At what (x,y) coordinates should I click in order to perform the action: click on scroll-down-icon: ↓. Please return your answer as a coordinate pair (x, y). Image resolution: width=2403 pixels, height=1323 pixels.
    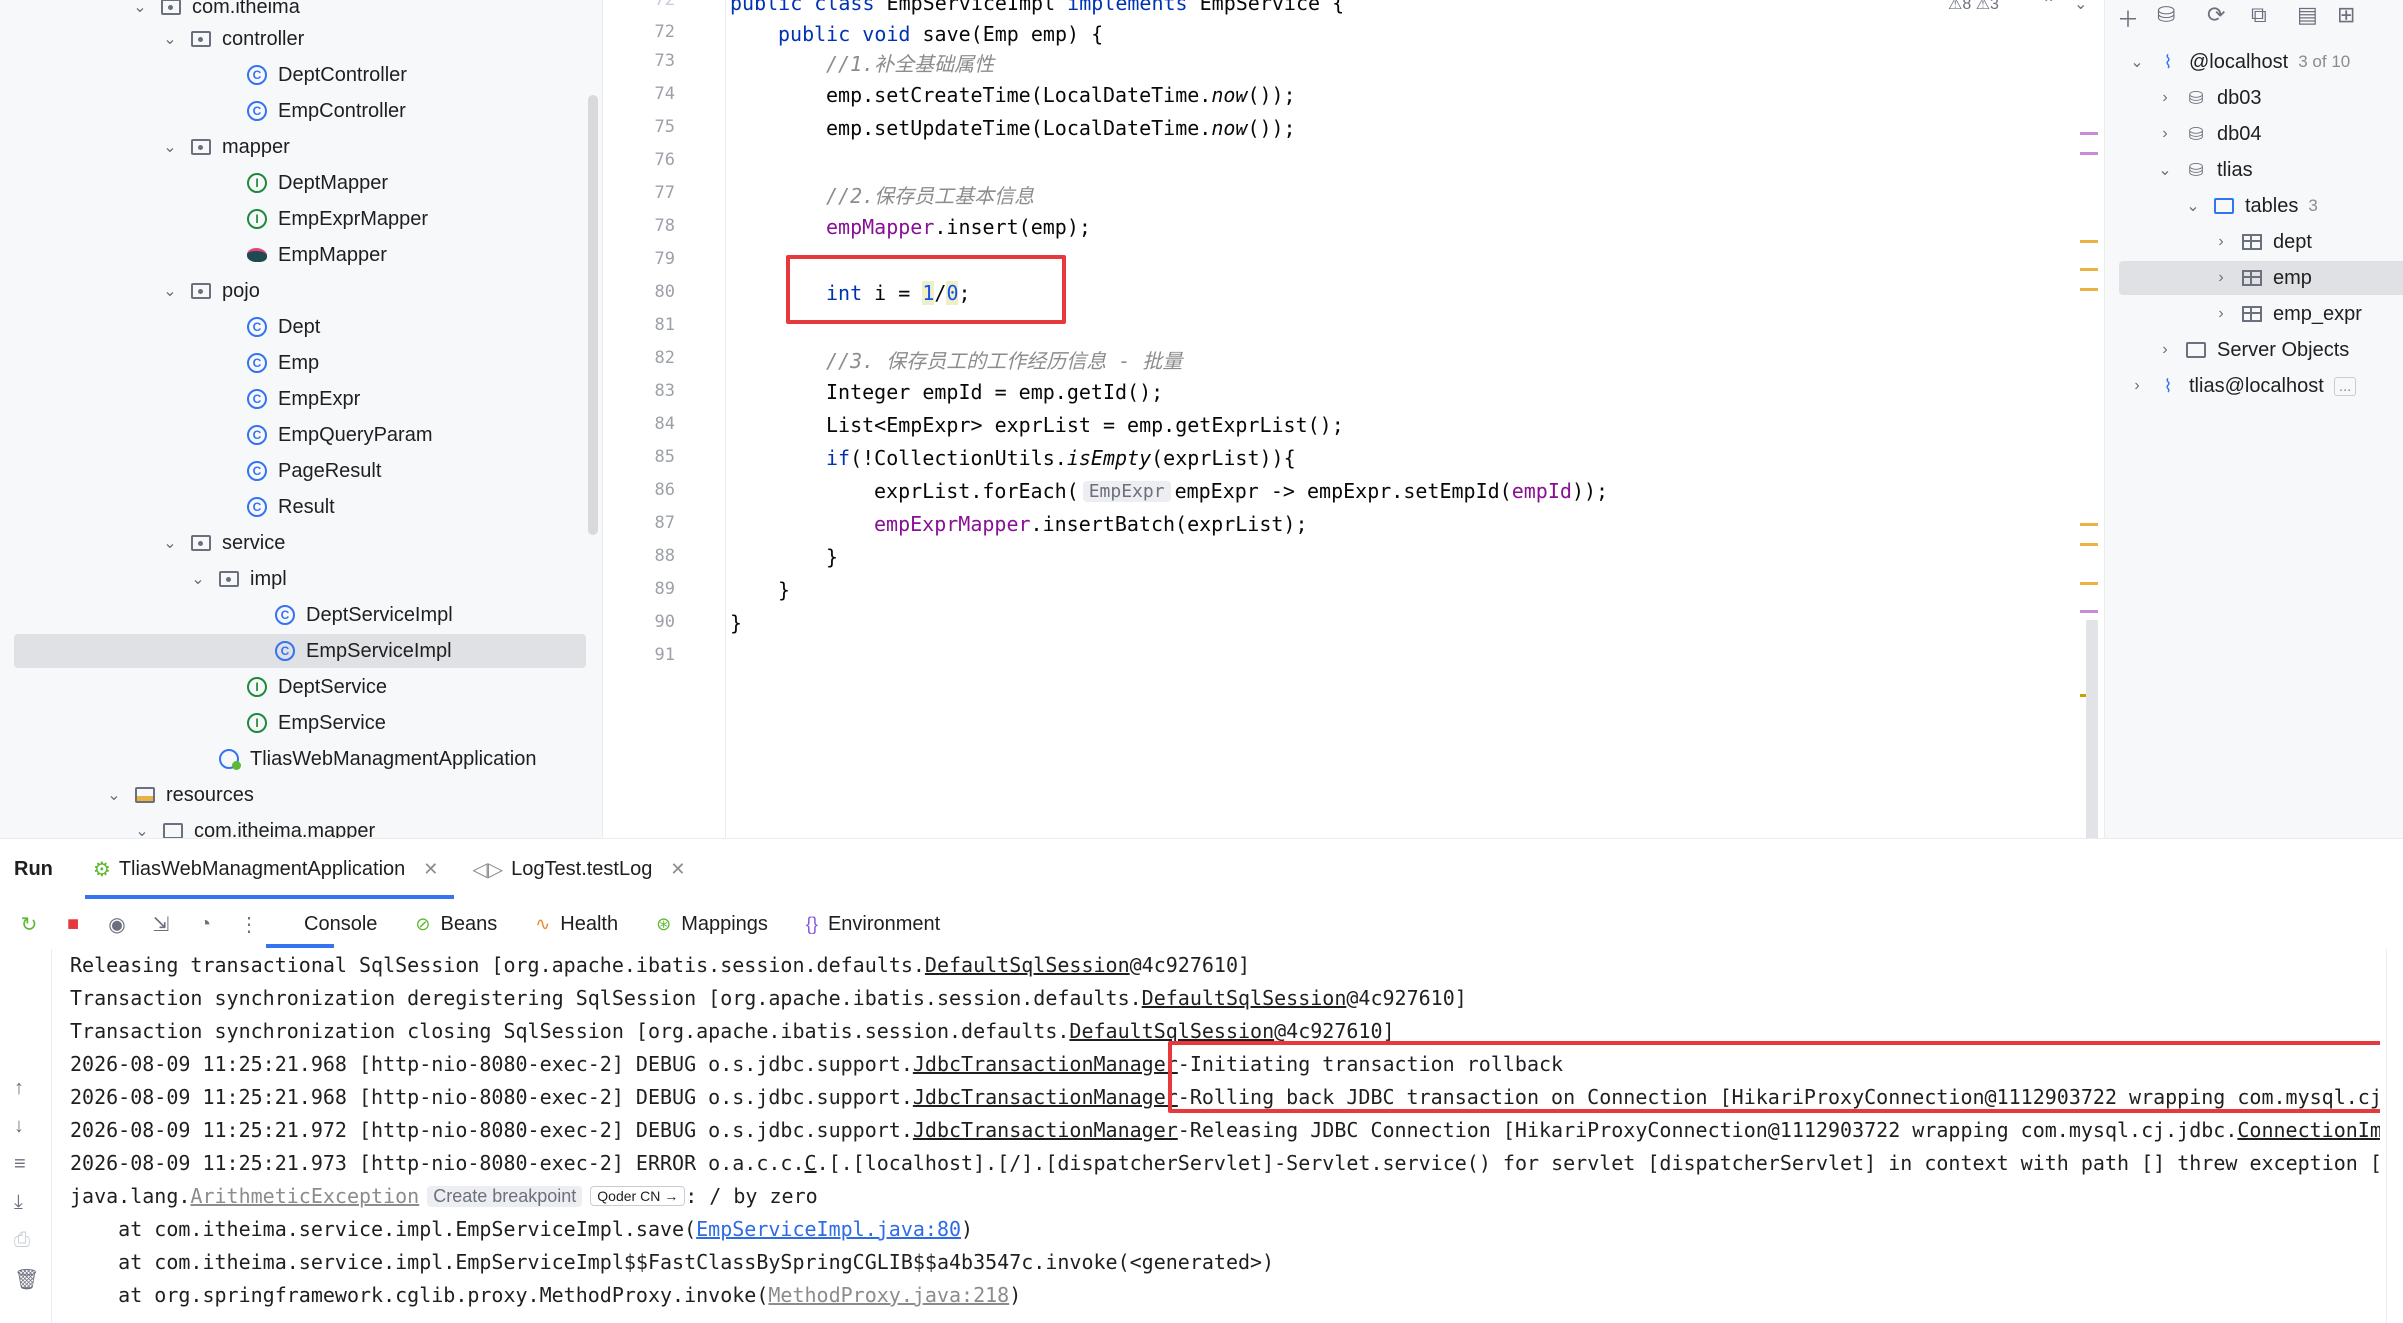
    Looking at the image, I should click on (19, 1126).